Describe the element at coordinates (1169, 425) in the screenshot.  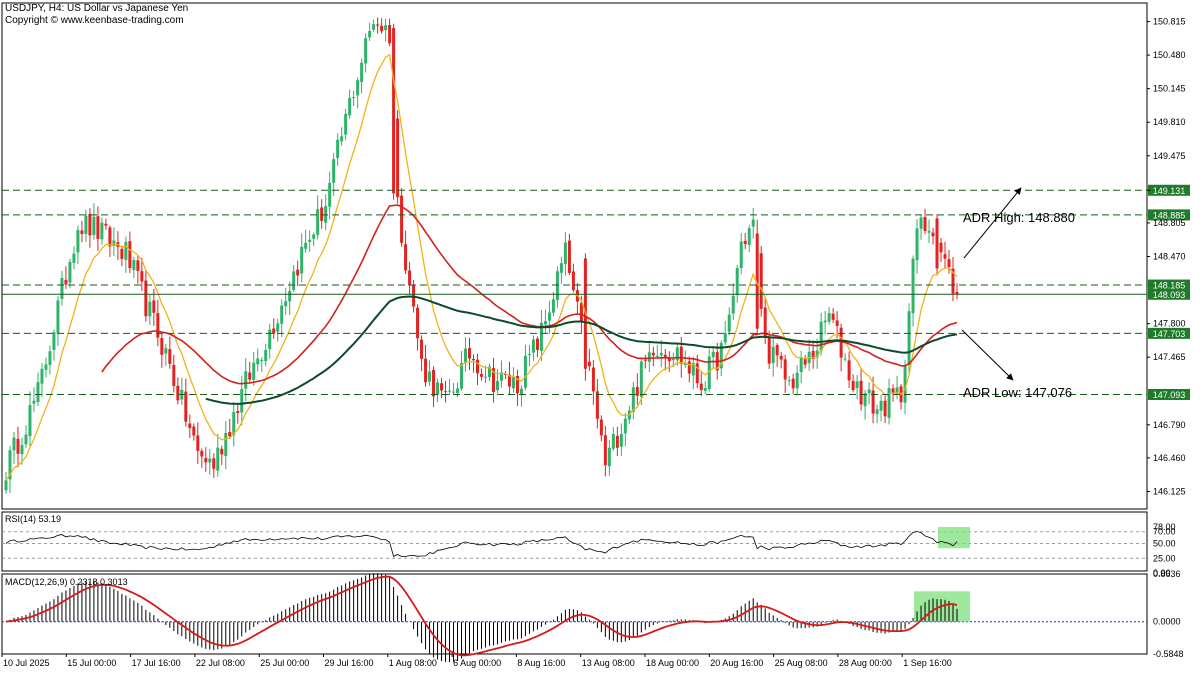
I see `price-tick-label: 146.790` at that location.